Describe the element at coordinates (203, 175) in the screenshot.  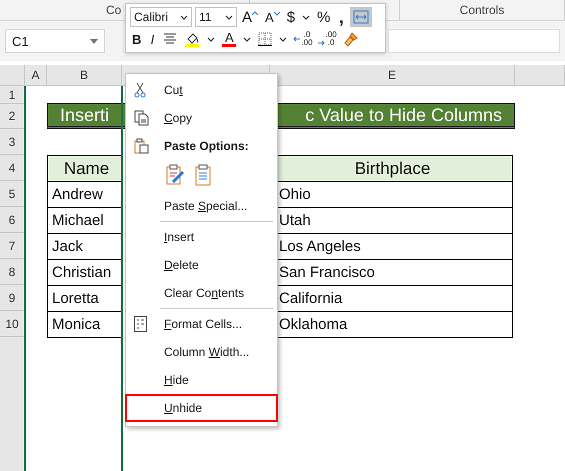
I see `paste-icon` at that location.